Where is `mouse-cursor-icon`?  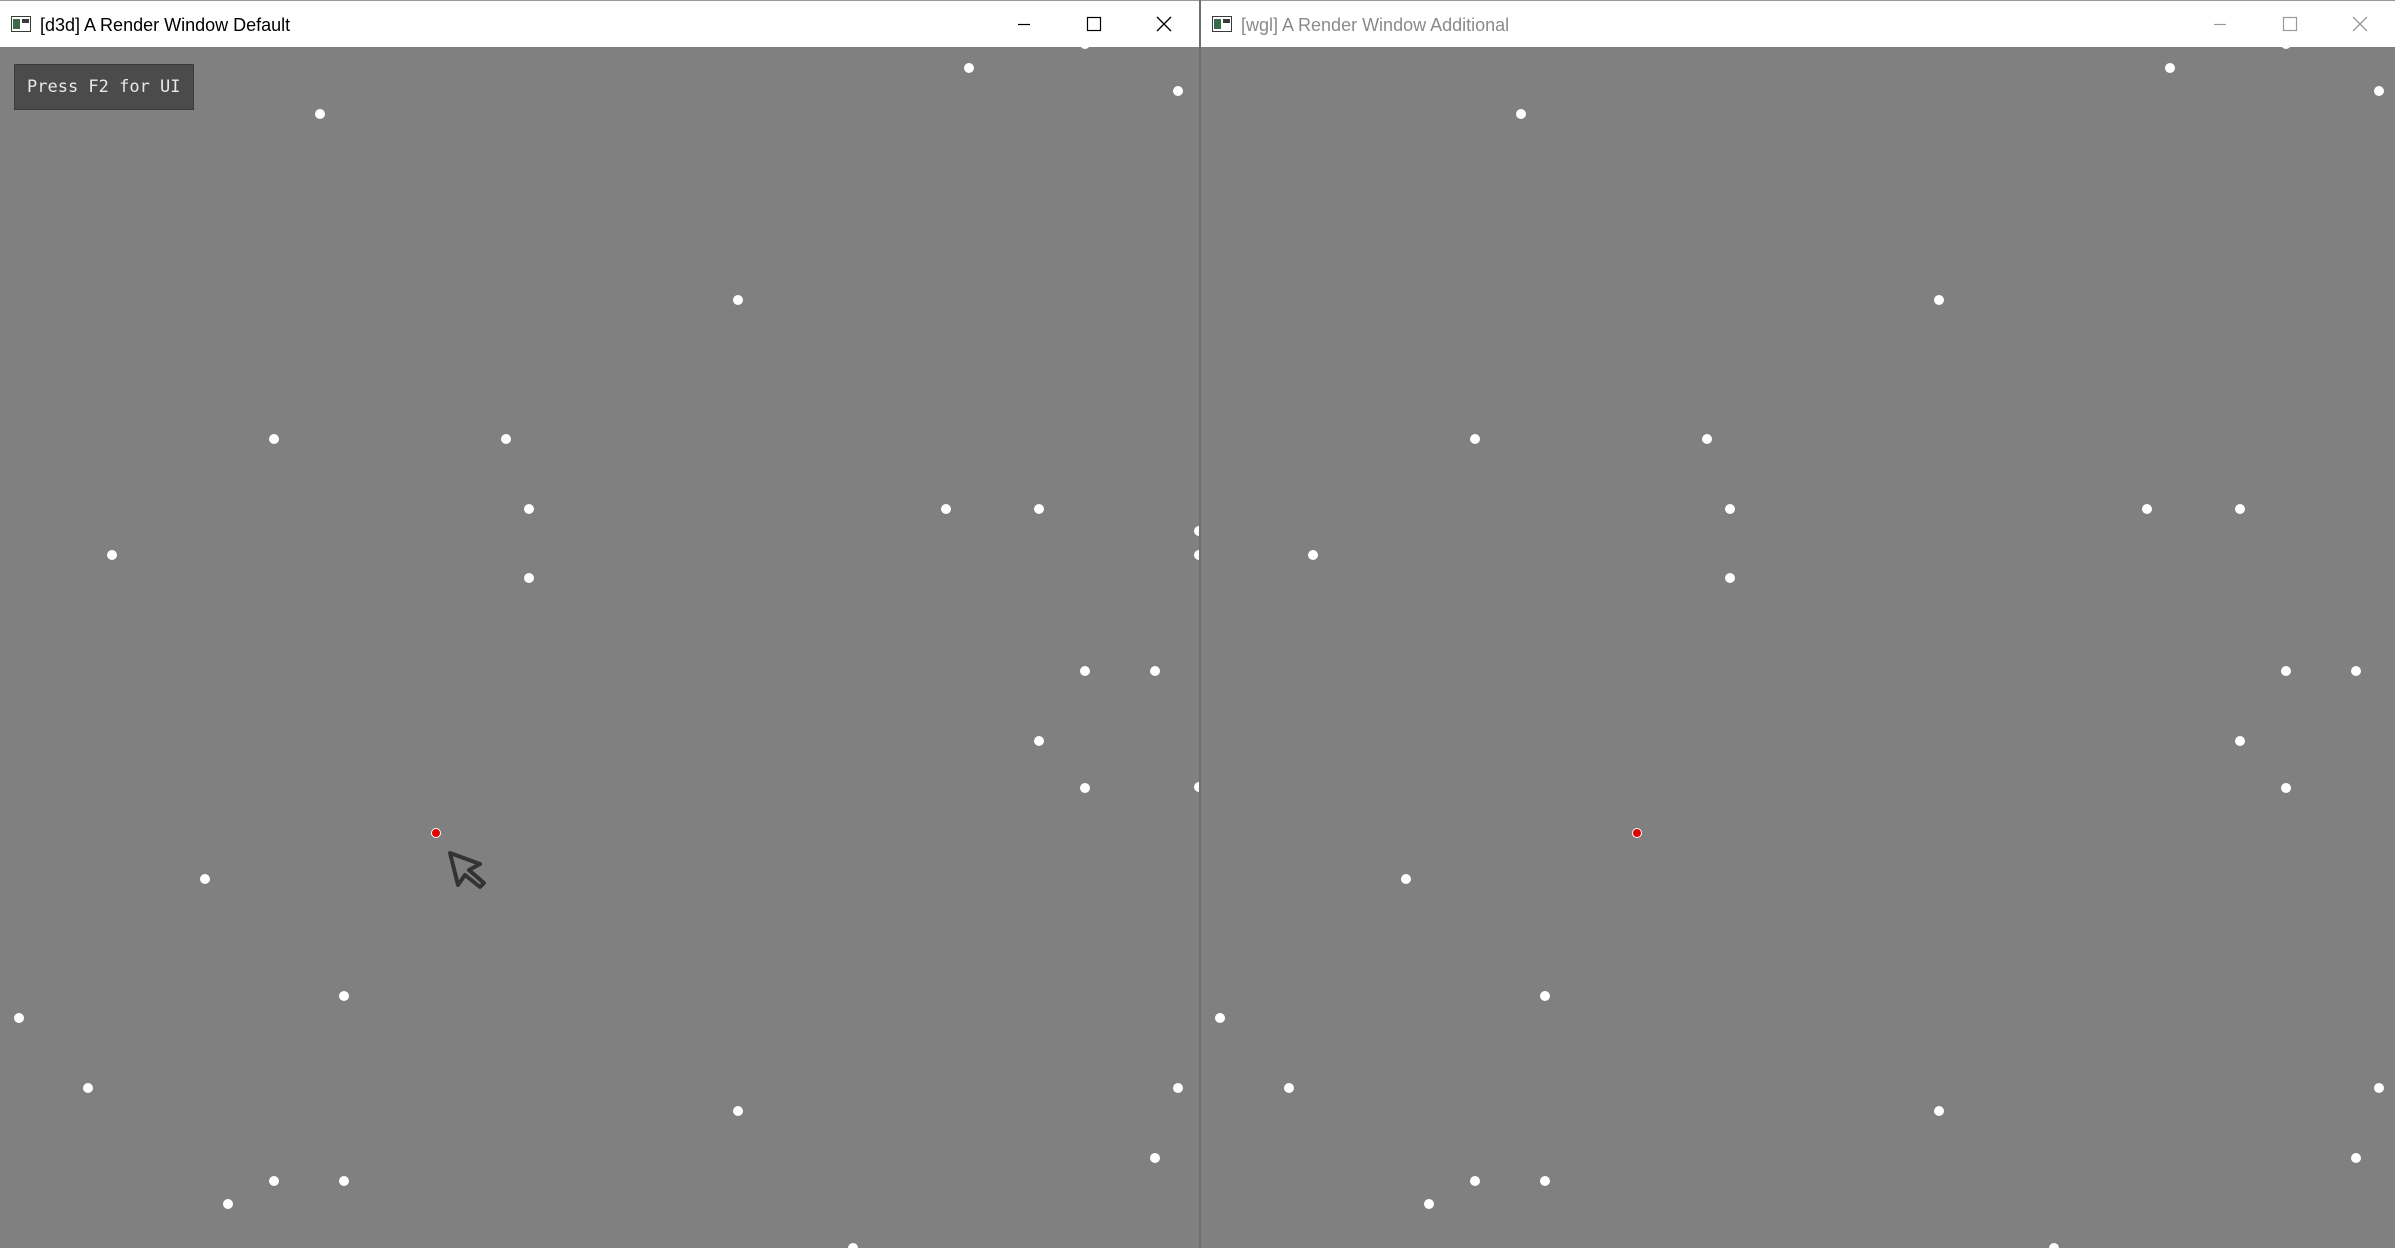 mouse-cursor-icon is located at coordinates (467, 870).